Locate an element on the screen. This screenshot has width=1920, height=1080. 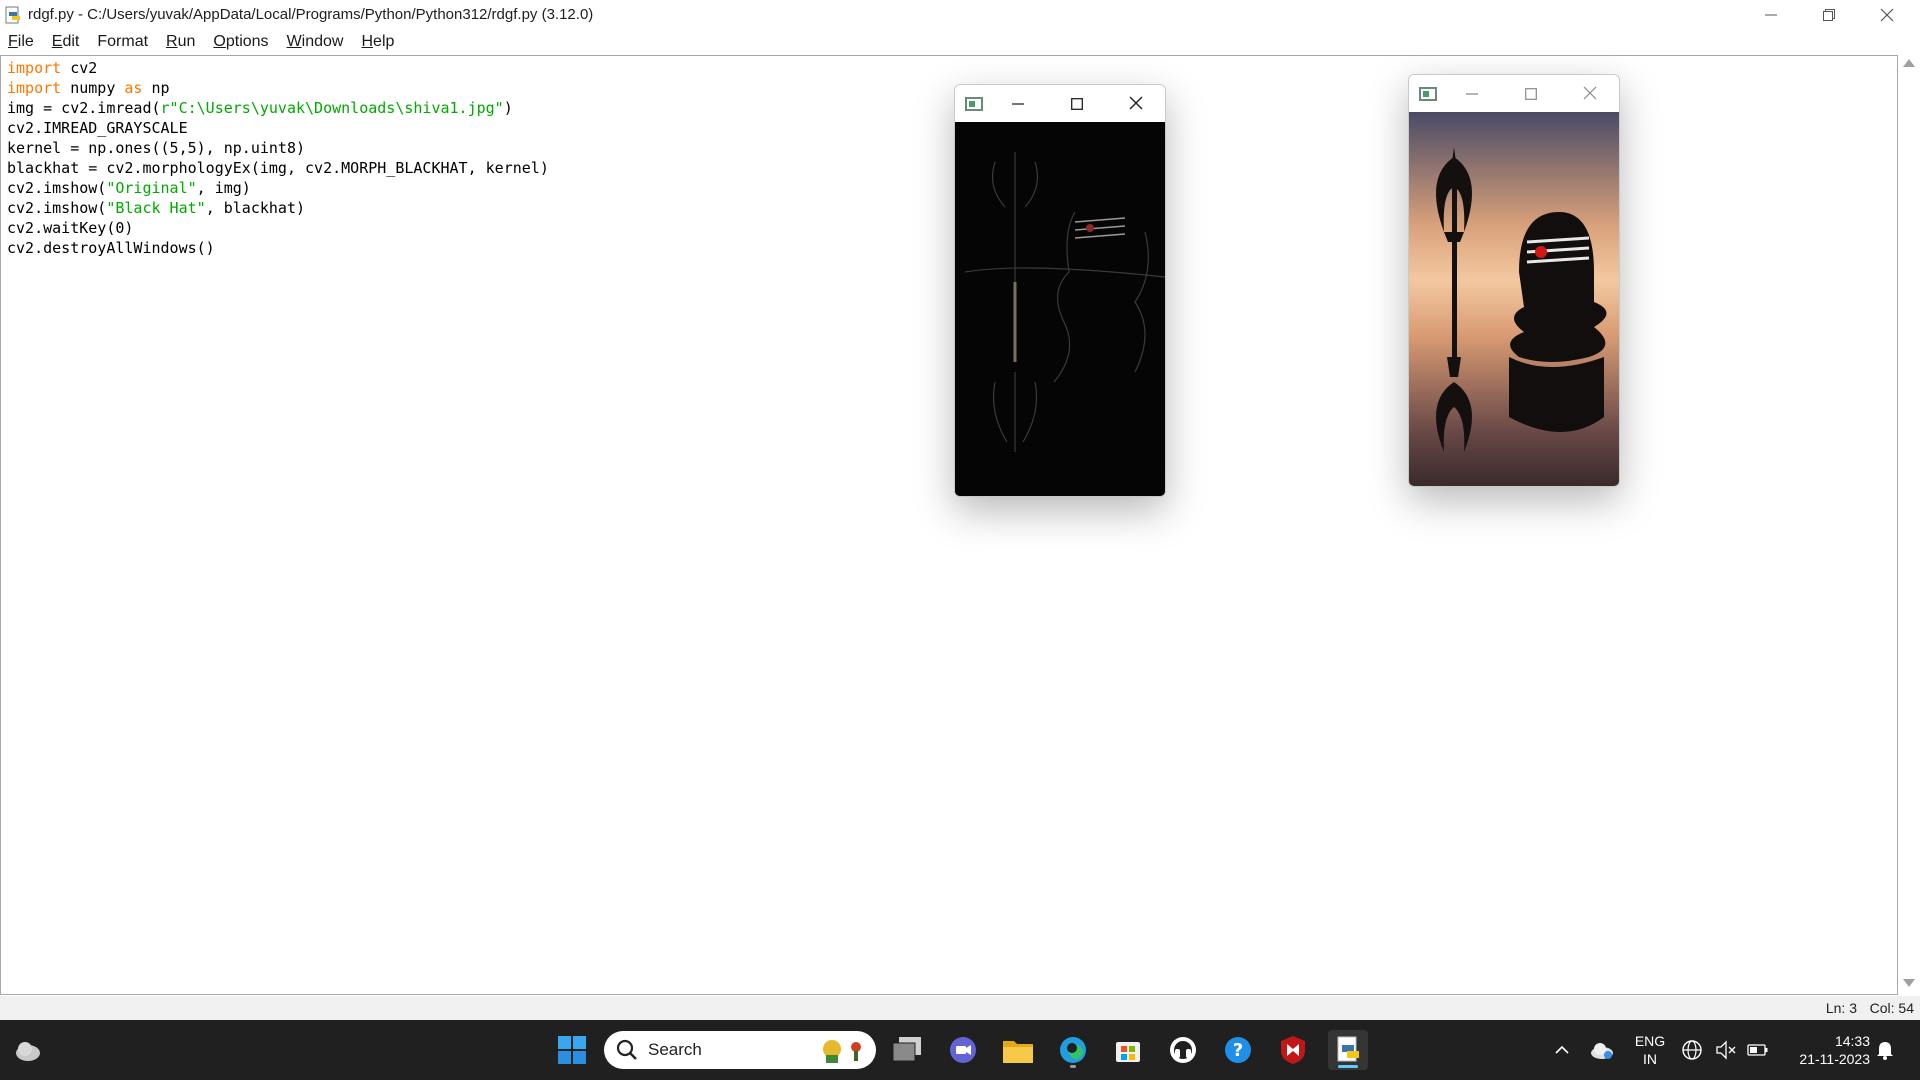
code-line: cv2.destroyAllWindows() is located at coordinates (278, 248).